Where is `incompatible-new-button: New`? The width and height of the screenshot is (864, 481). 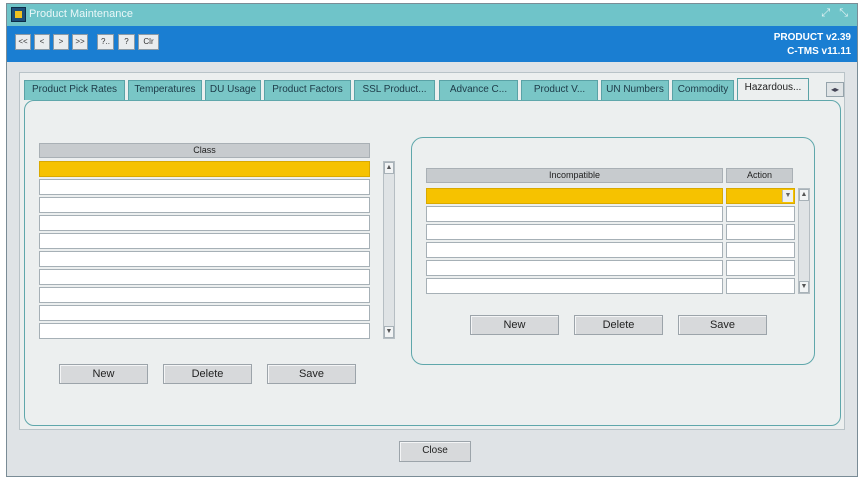 incompatible-new-button: New is located at coordinates (514, 325).